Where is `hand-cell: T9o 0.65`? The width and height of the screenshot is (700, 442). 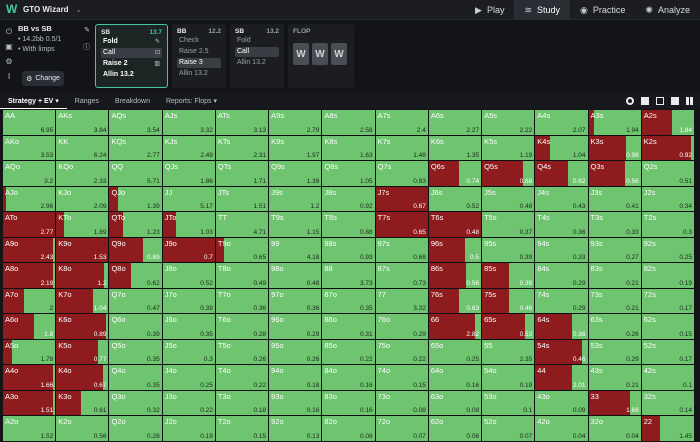
hand-cell: T9o 0.65 is located at coordinates (242, 250).